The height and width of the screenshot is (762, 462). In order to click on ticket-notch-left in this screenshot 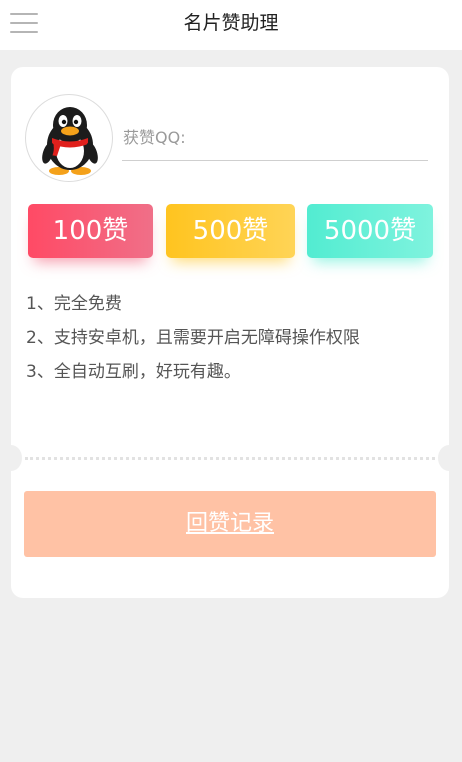, I will do `click(11, 458)`.